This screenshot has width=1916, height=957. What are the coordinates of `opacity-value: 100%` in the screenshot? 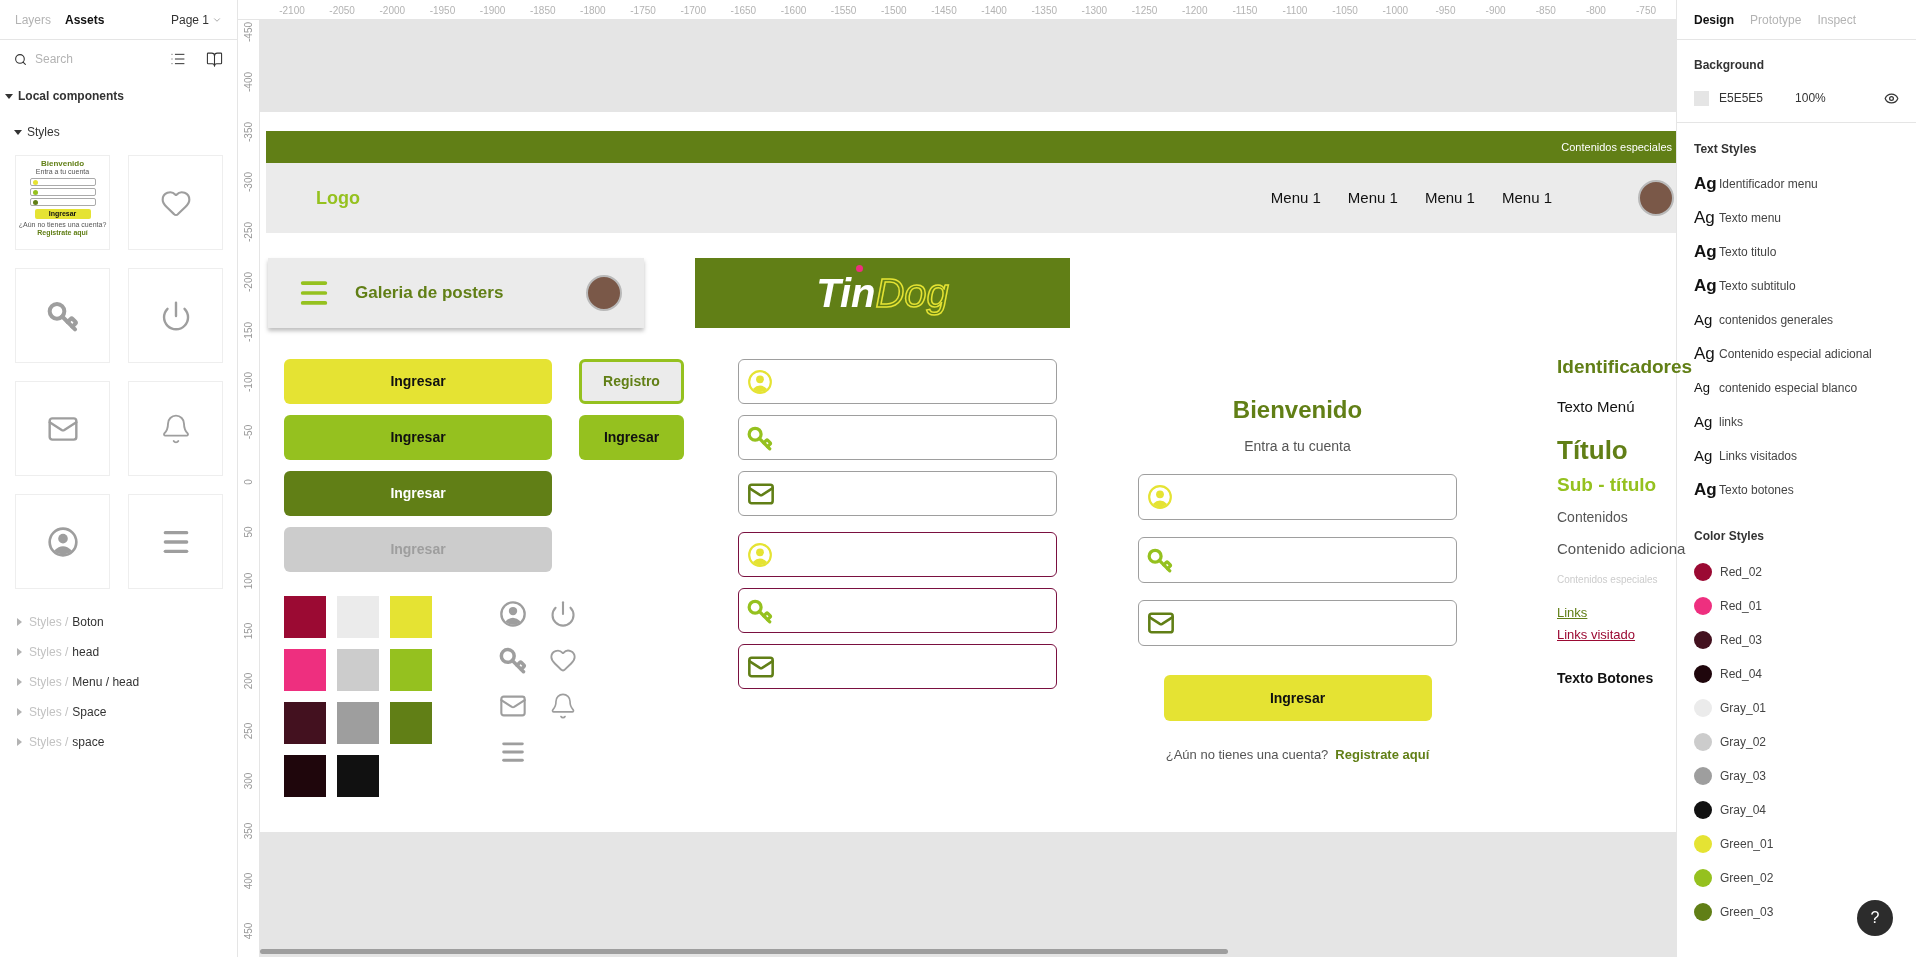 It's located at (1810, 98).